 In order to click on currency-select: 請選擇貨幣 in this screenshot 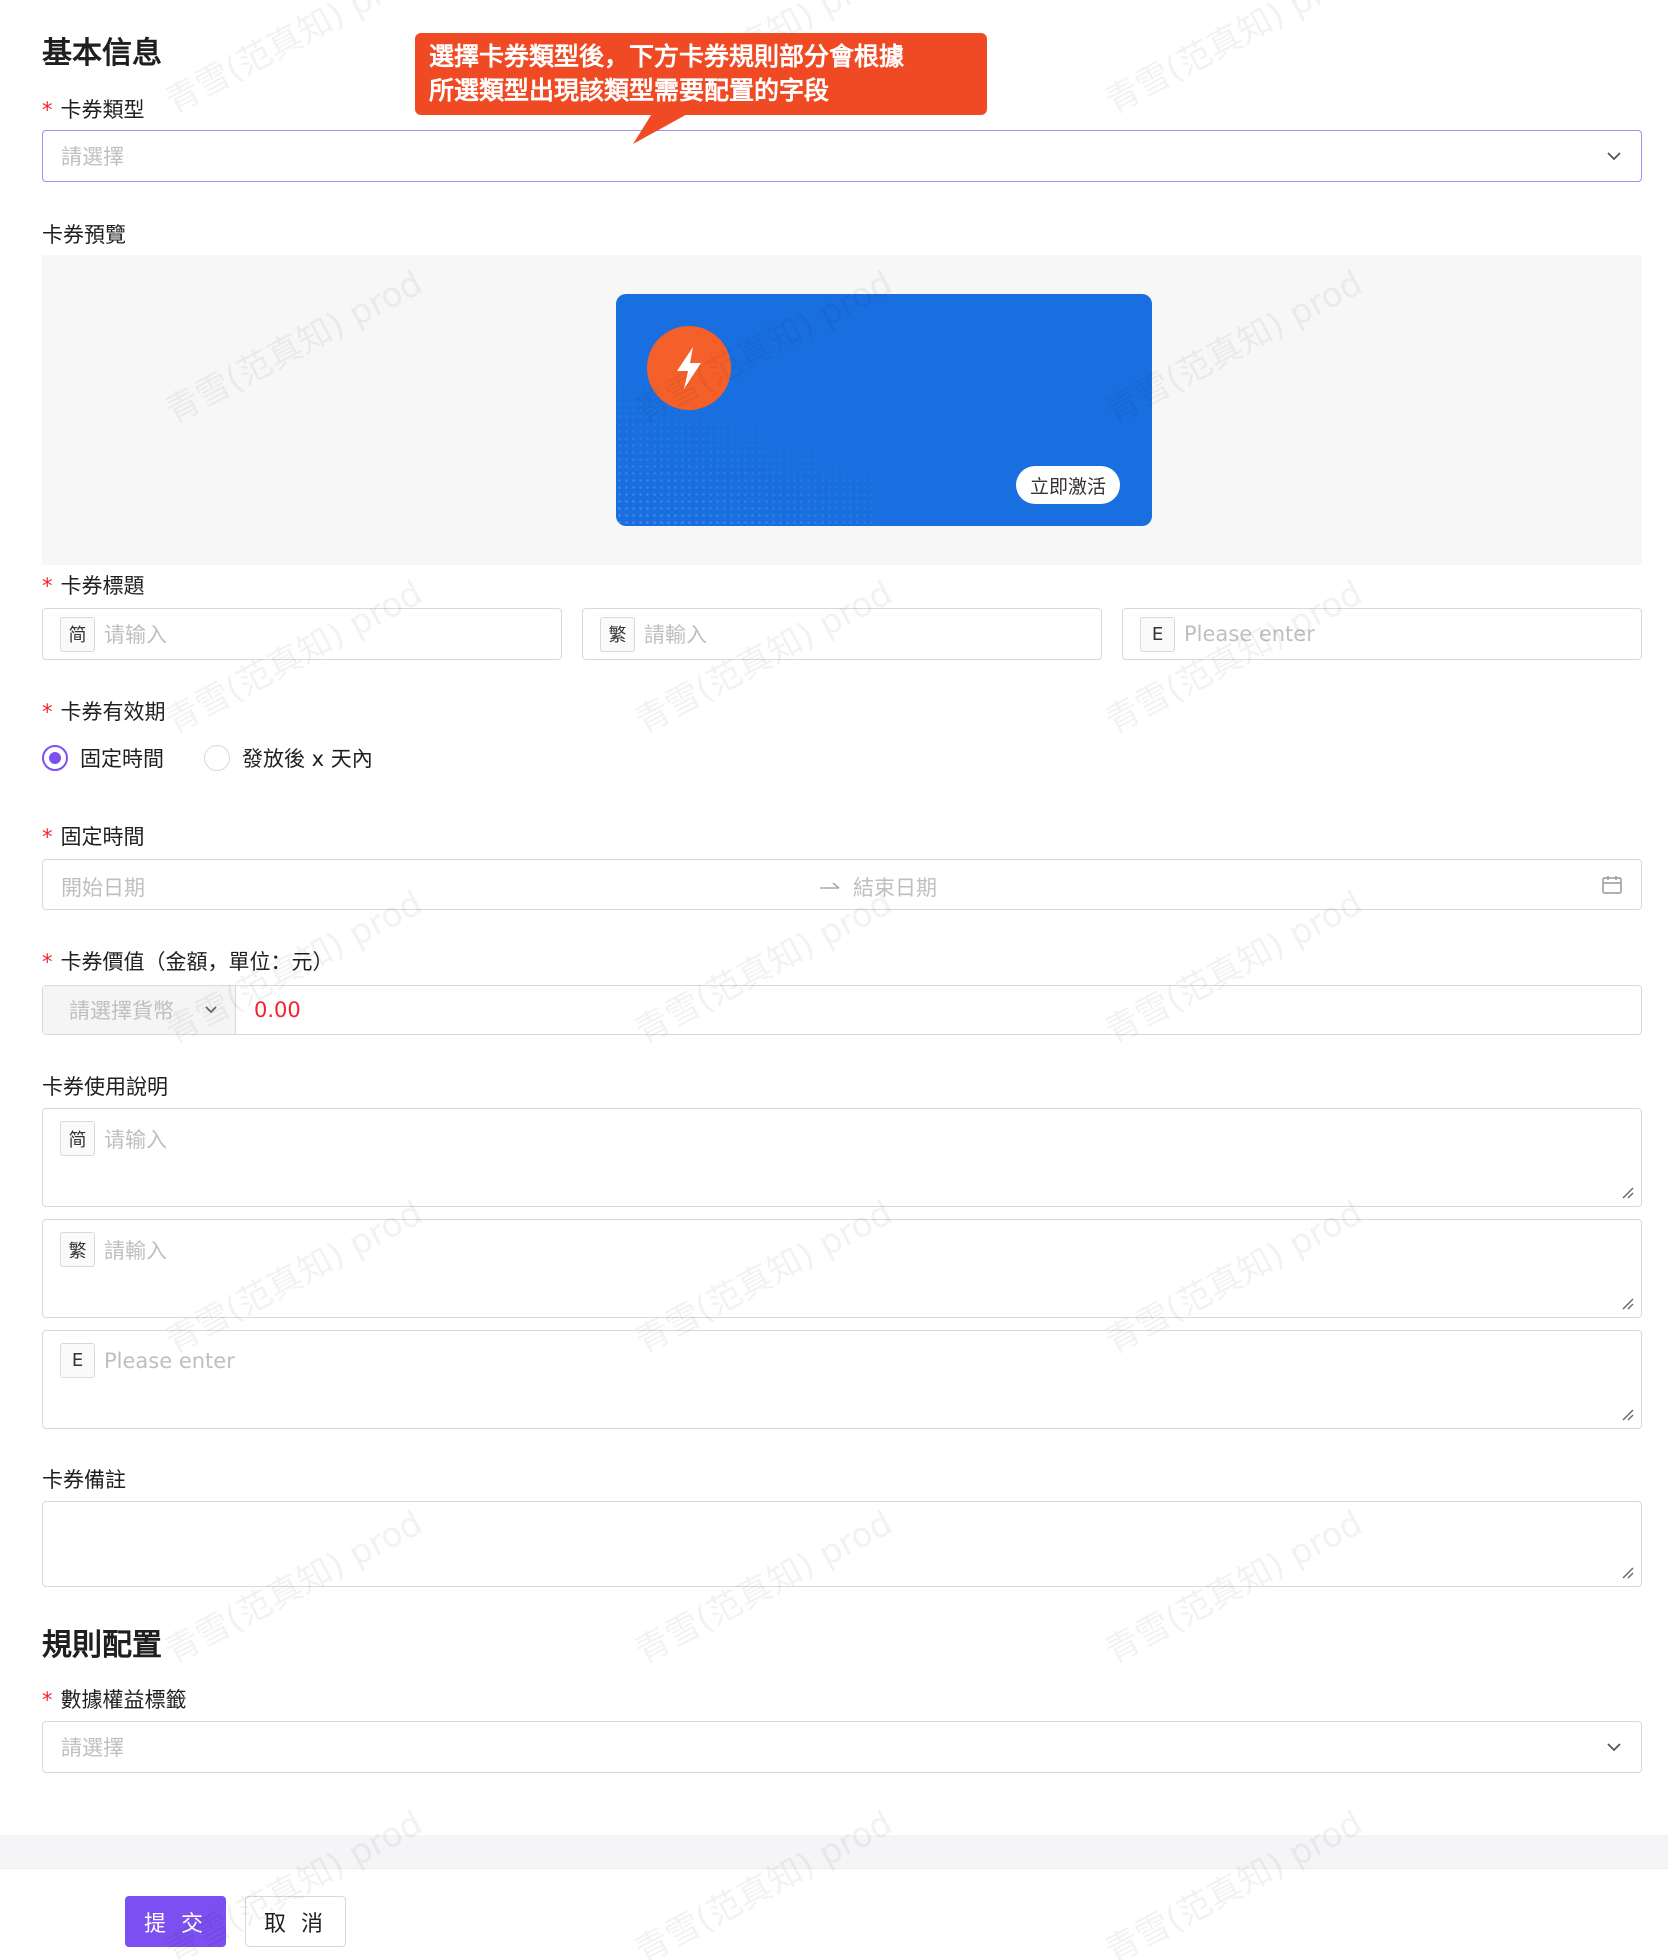, I will do `click(139, 1010)`.